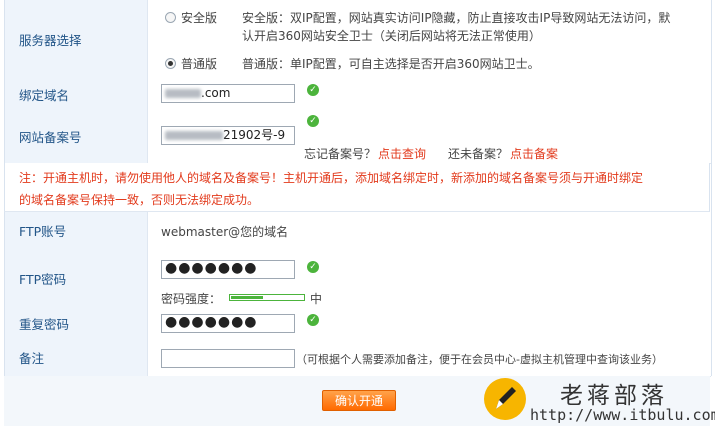  I want to click on footer-bar: 确认开通 老蒋部落 http://www.itbulu.com, so click(359, 401).